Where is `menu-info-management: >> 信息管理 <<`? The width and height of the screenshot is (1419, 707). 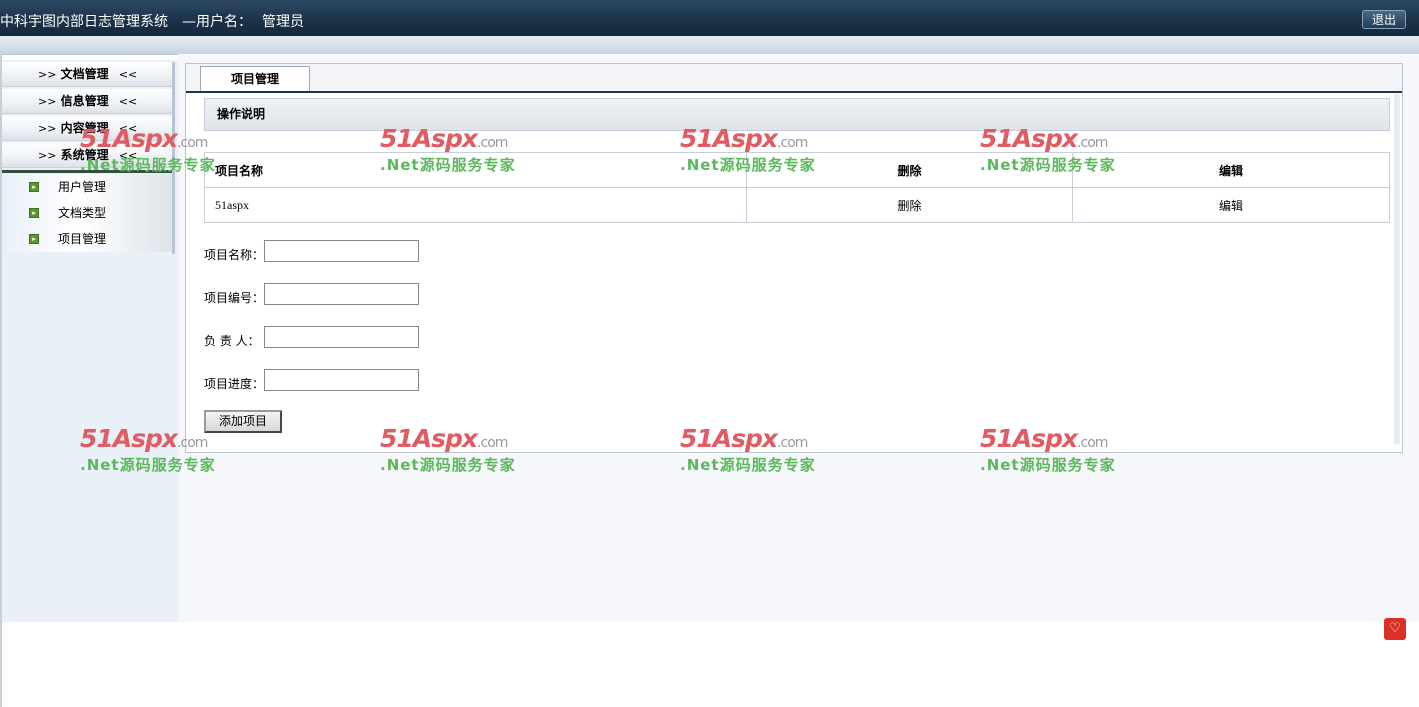
menu-info-management: >> 信息管理 << is located at coordinates (87, 101).